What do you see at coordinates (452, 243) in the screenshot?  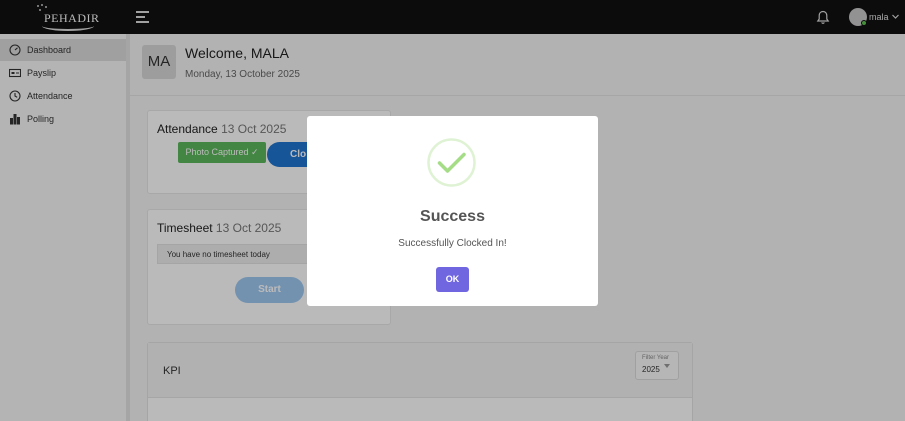 I see `dialog-message: Successfully Clocked In!` at bounding box center [452, 243].